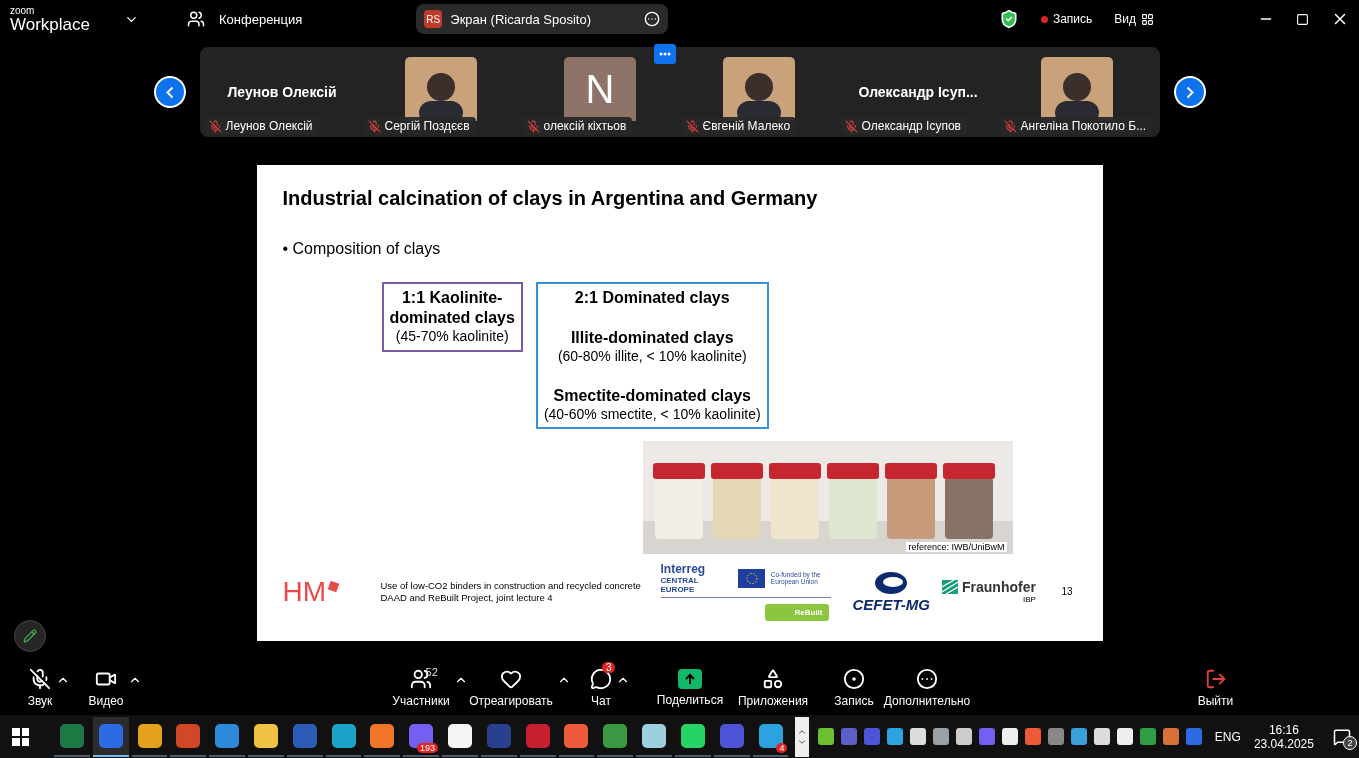  I want to click on participant-label: Олександр Ісупов, so click(903, 126).